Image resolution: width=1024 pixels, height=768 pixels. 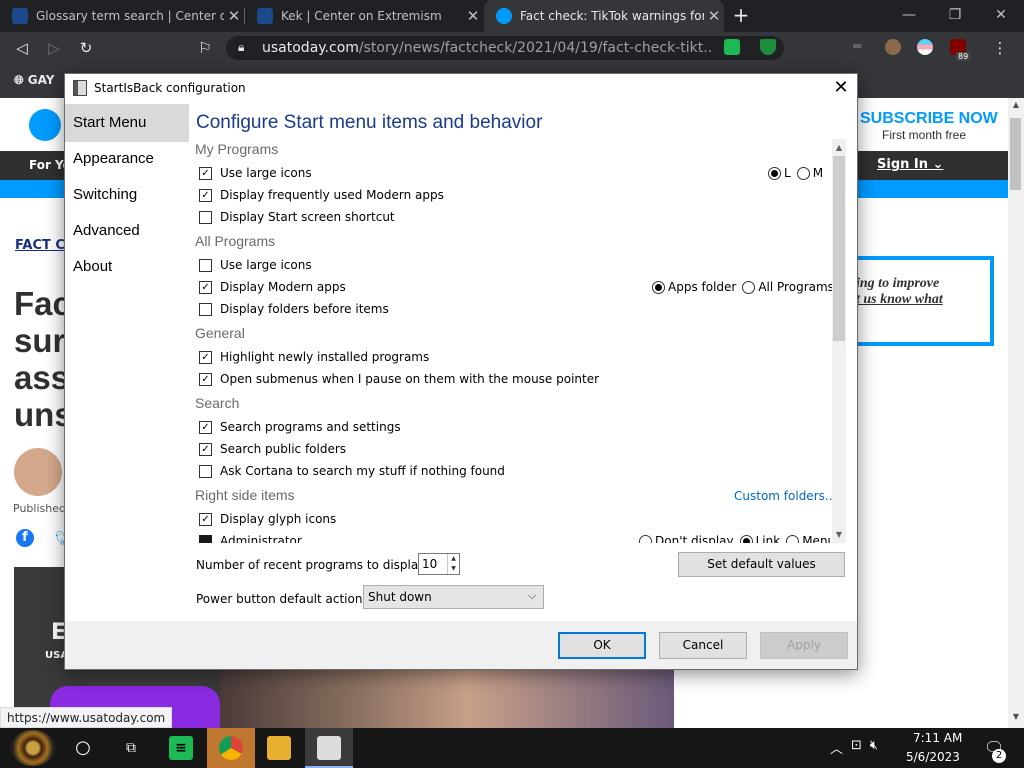 I want to click on radio-dont-display, so click(x=645, y=538).